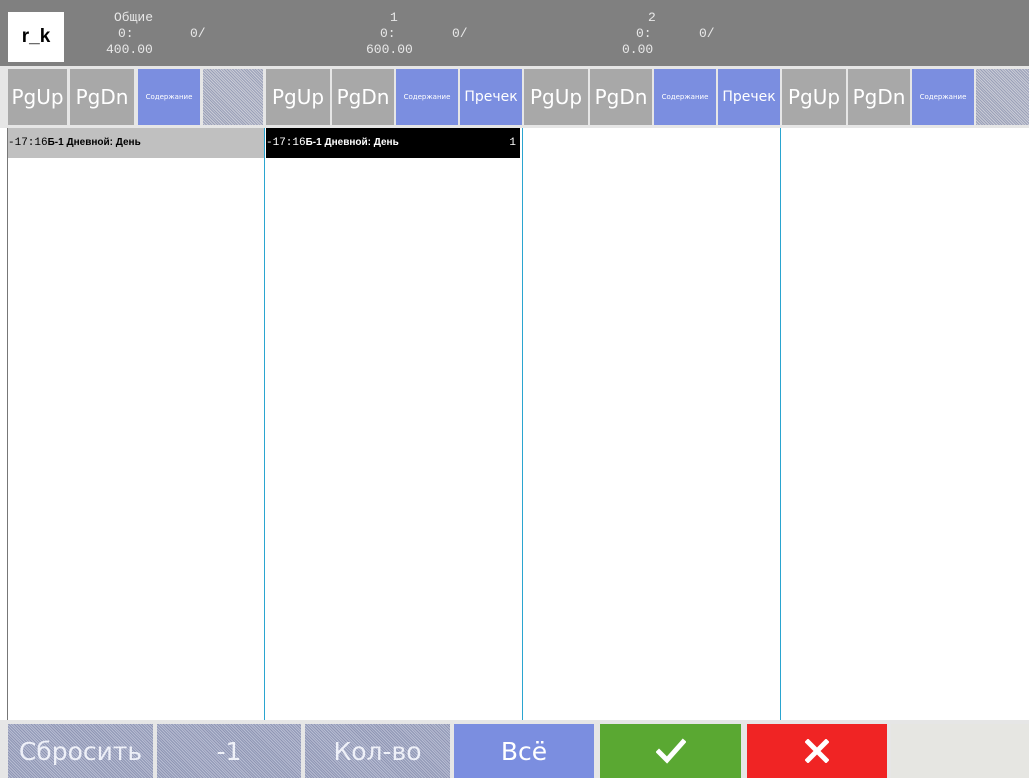 Image resolution: width=1029 pixels, height=778 pixels. I want to click on confirm-button, so click(670, 751).